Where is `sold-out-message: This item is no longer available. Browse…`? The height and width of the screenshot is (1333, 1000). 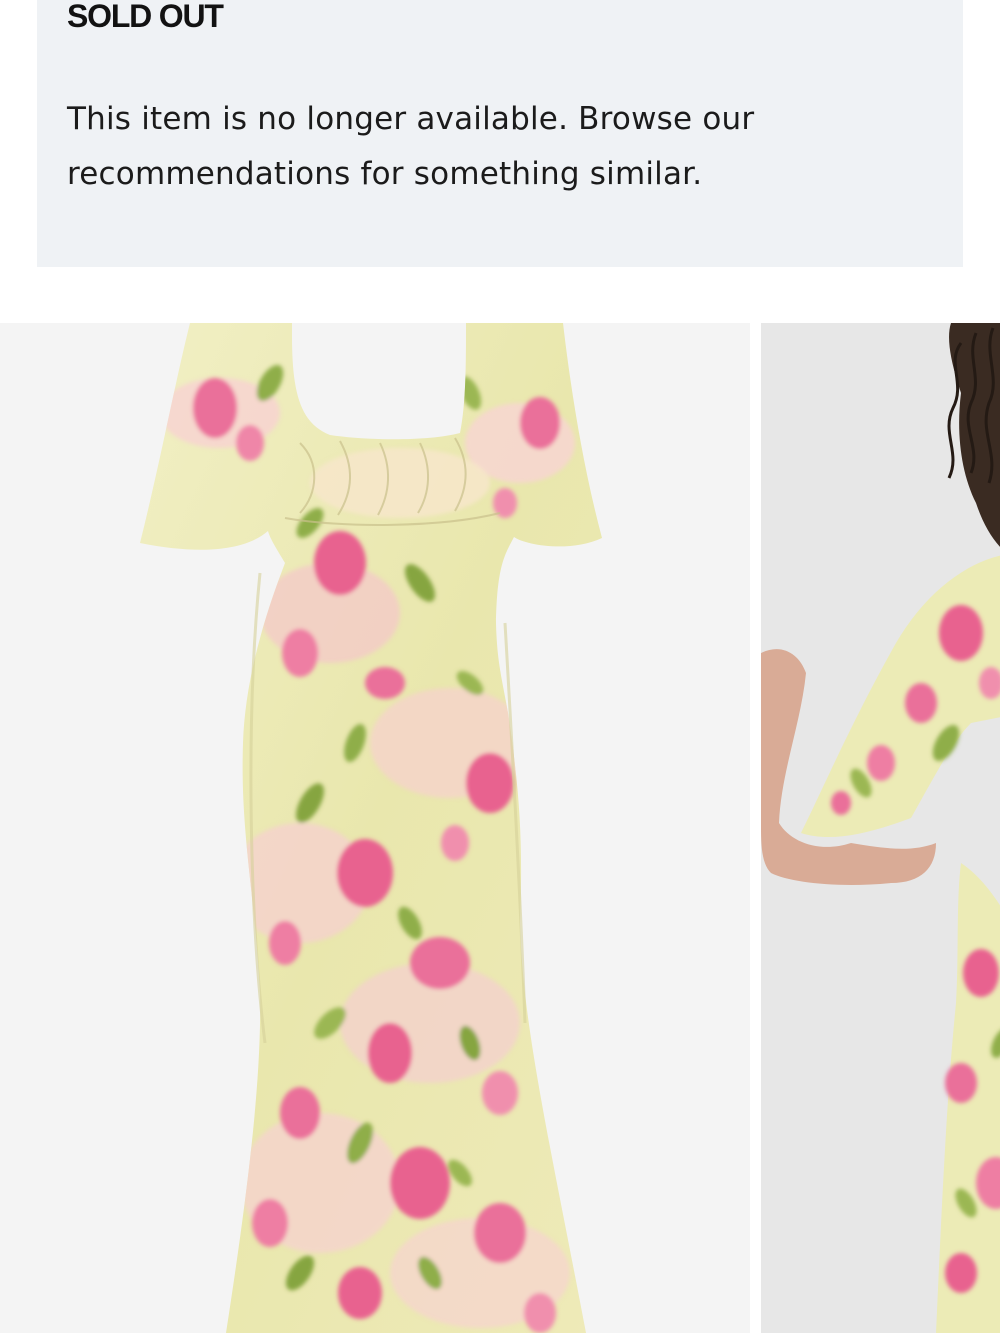 sold-out-message: This item is no longer available. Browse… is located at coordinates (411, 146).